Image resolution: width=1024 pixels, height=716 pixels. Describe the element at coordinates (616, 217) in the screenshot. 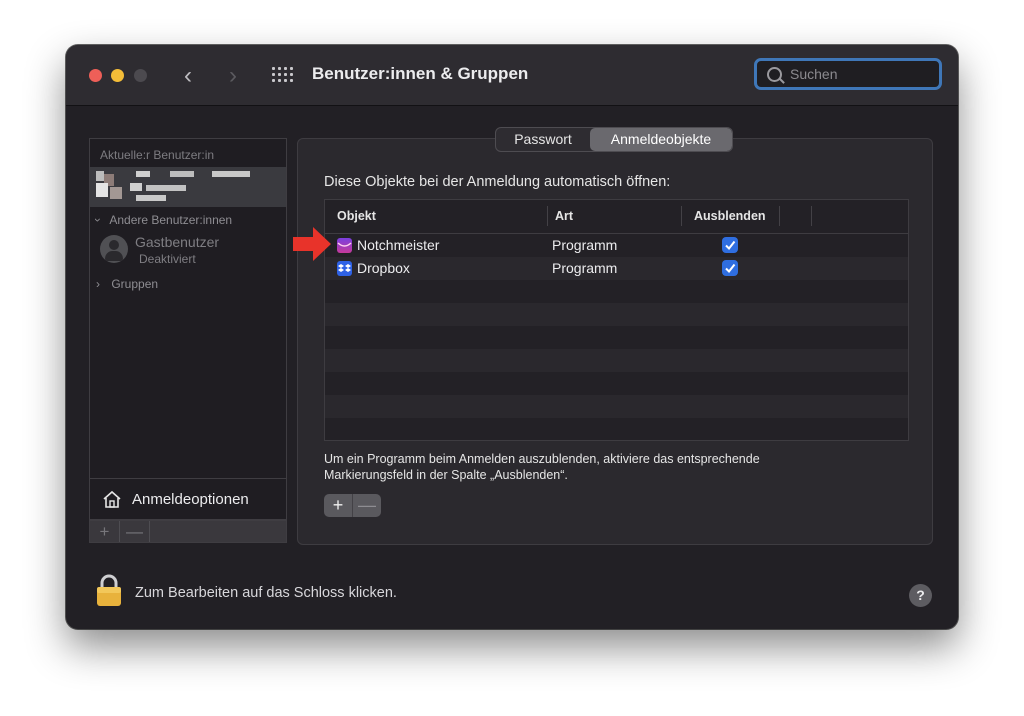

I see `table-header: Objekt Art Ausblenden` at that location.